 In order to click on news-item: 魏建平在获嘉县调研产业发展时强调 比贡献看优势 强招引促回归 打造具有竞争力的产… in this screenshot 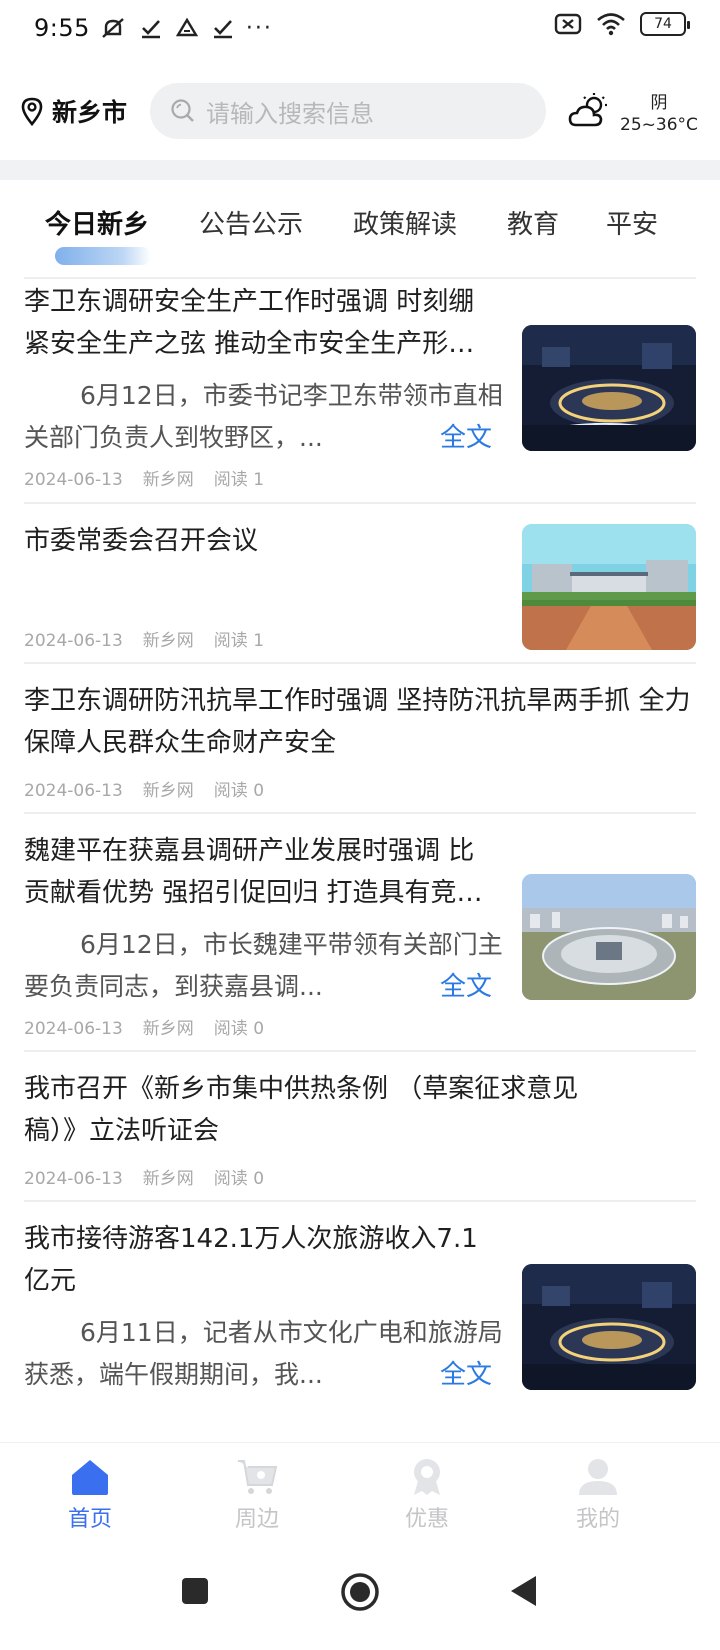, I will do `click(360, 933)`.